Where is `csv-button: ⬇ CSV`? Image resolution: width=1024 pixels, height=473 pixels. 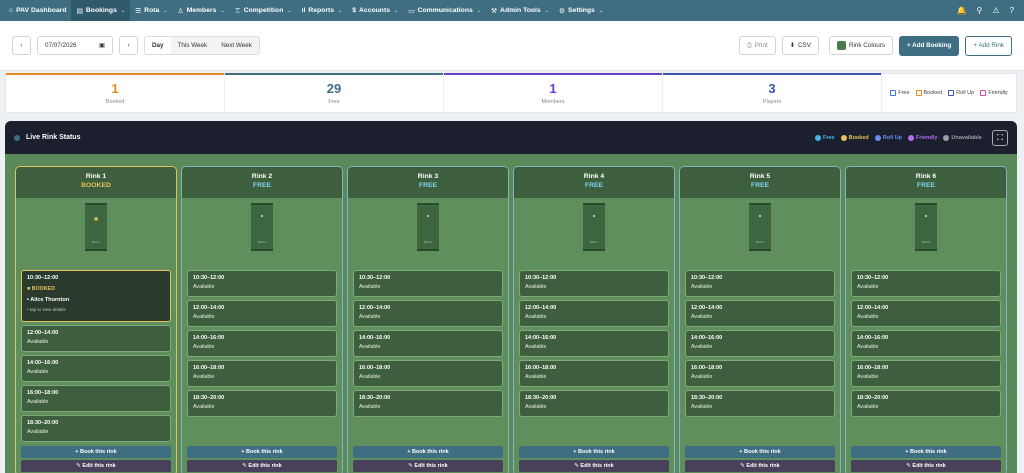 csv-button: ⬇ CSV is located at coordinates (800, 45).